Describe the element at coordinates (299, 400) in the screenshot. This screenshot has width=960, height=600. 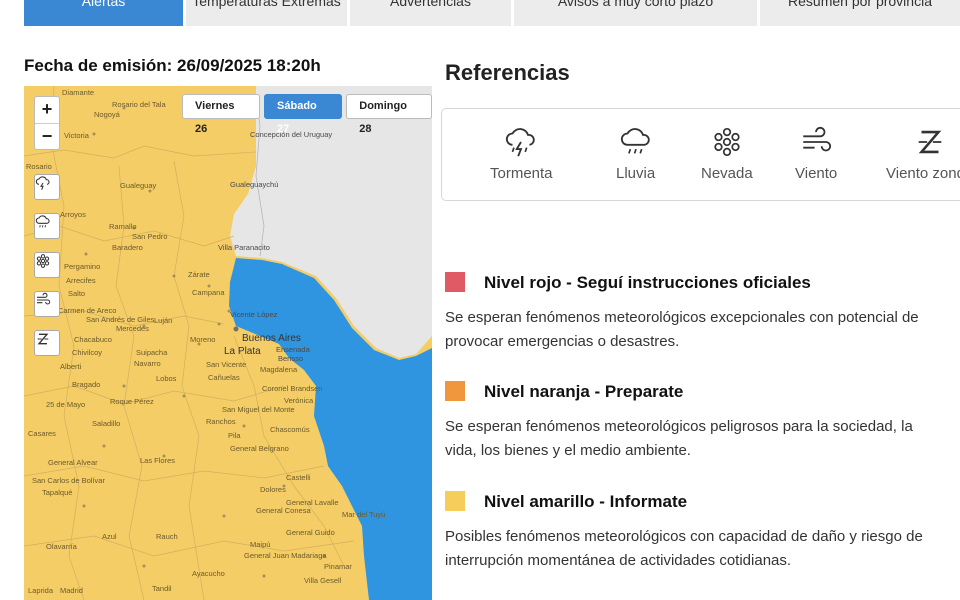
I see `place-label: Verónica` at that location.